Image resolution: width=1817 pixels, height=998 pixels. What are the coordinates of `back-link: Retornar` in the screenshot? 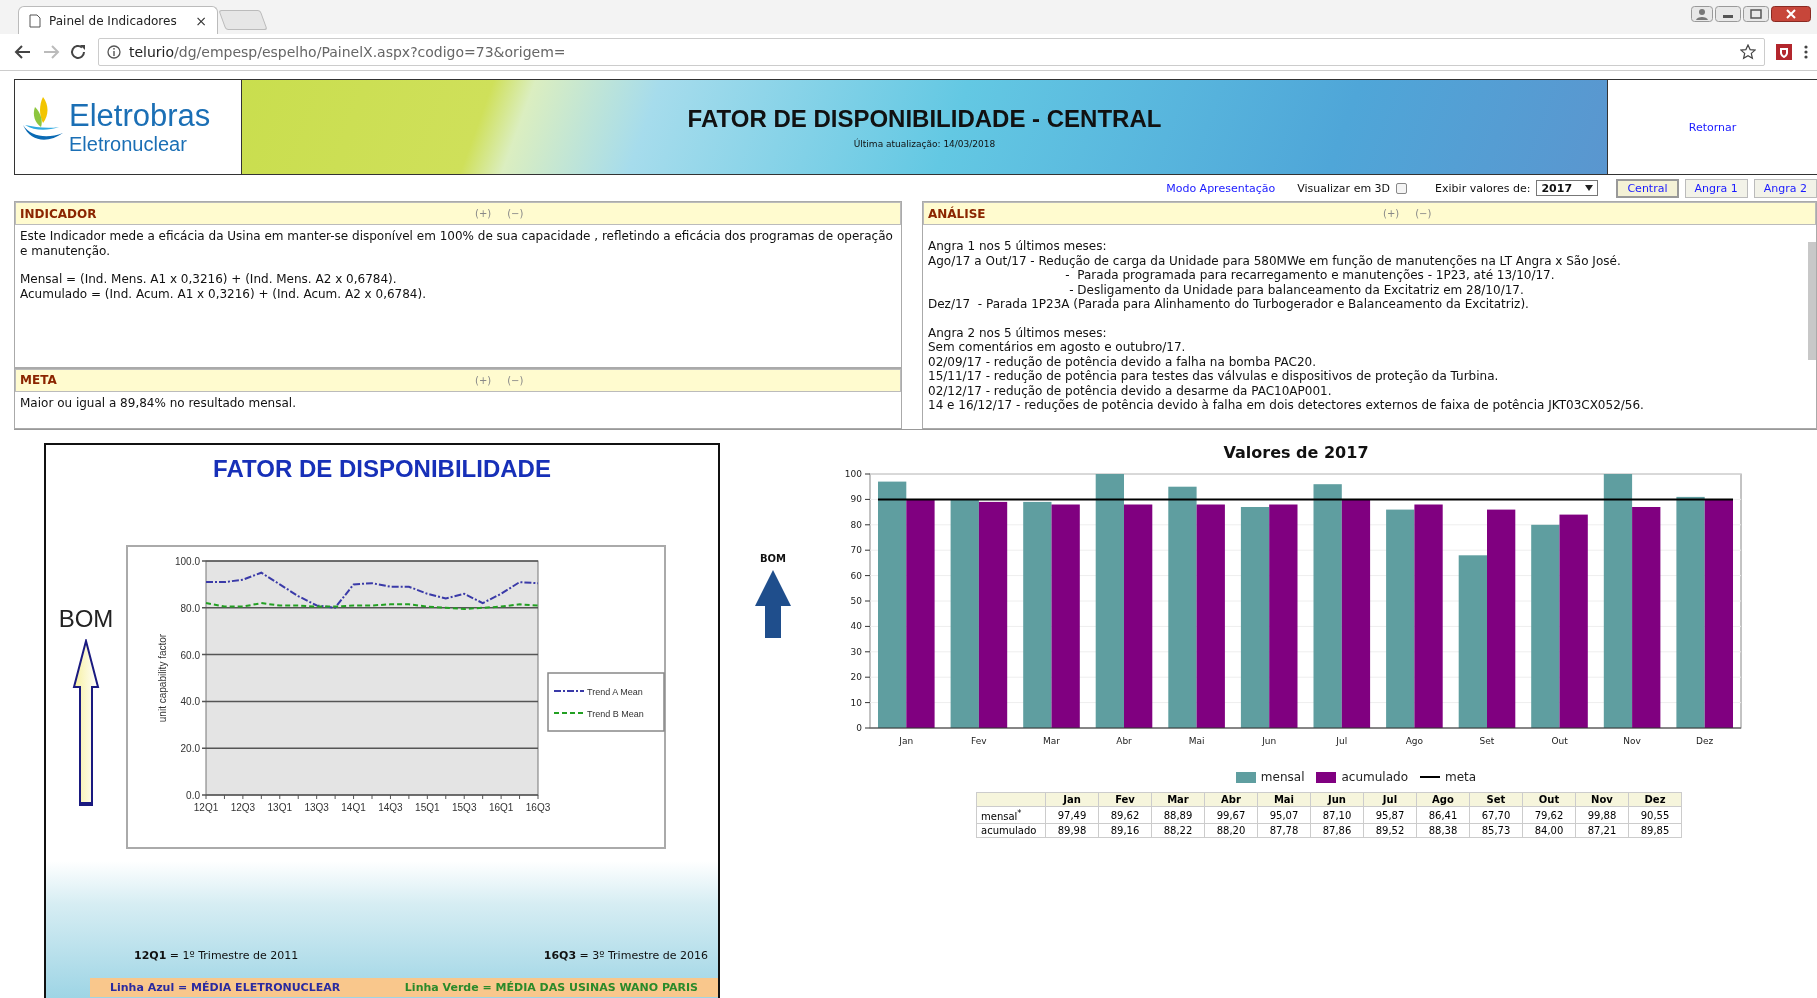 It's located at (1712, 127).